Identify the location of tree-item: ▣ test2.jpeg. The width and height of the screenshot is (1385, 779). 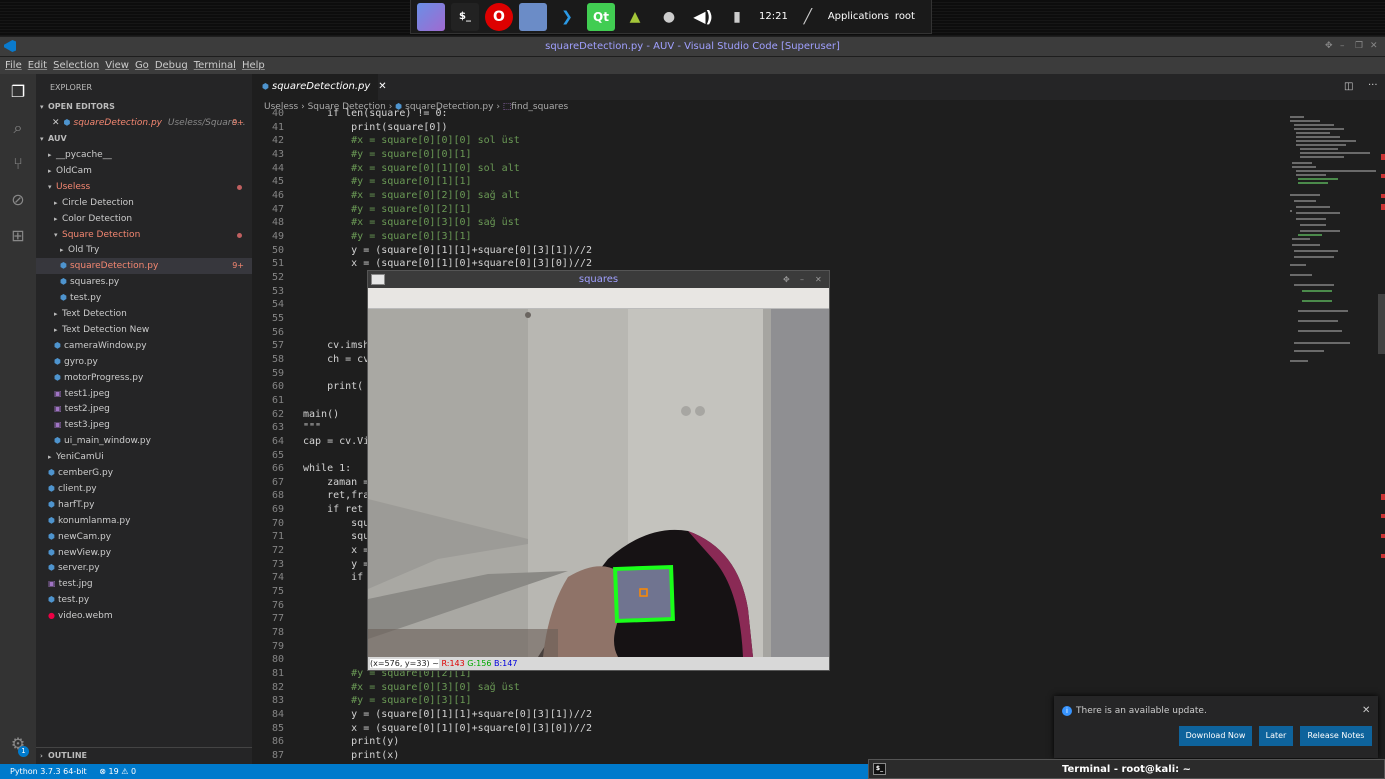
(144, 409).